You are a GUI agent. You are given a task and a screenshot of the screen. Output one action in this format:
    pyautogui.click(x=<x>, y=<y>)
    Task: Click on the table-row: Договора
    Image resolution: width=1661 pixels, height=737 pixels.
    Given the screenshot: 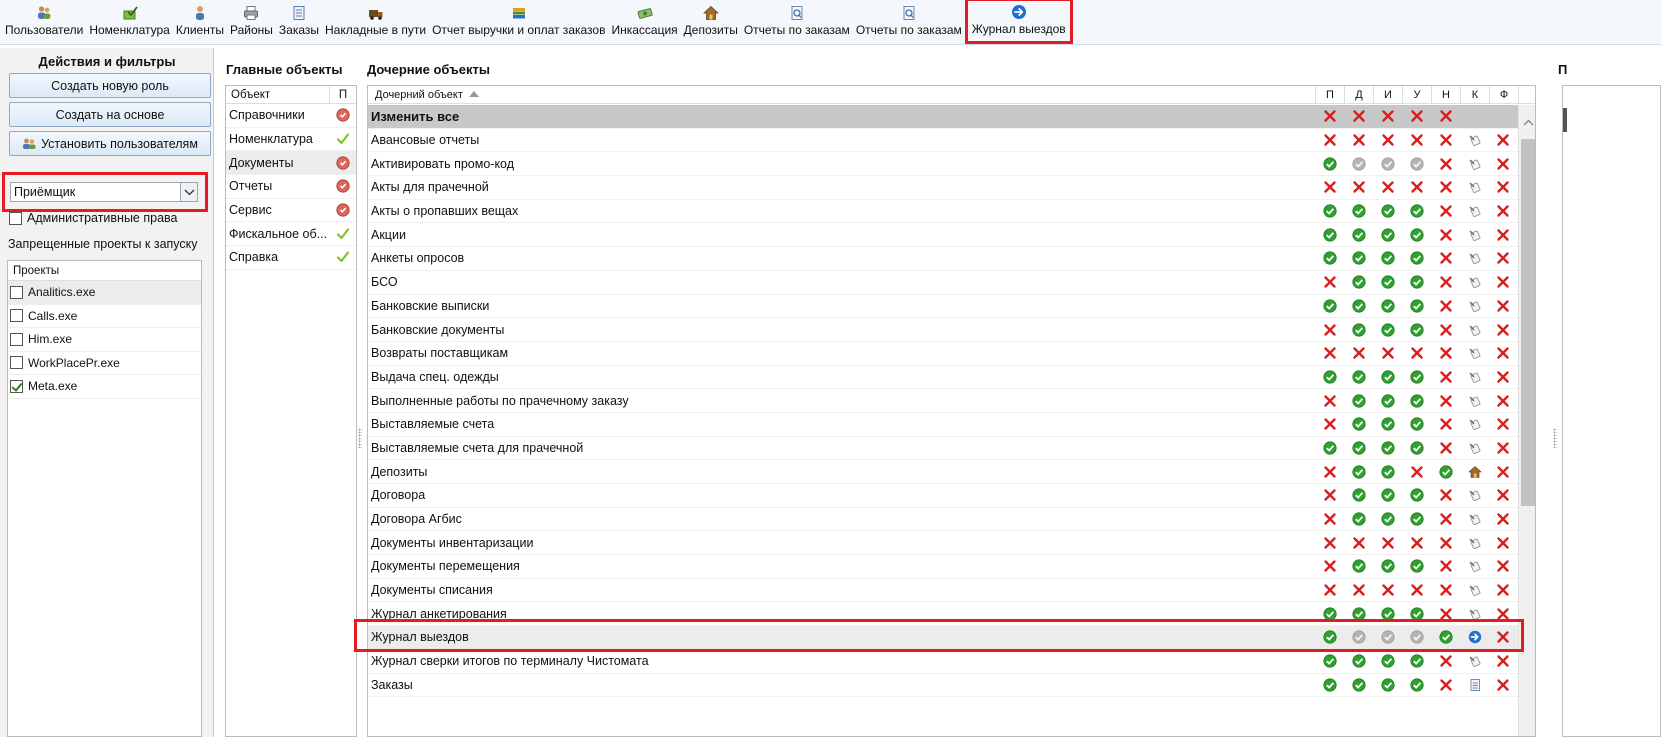 What is the action you would take?
    pyautogui.click(x=943, y=496)
    